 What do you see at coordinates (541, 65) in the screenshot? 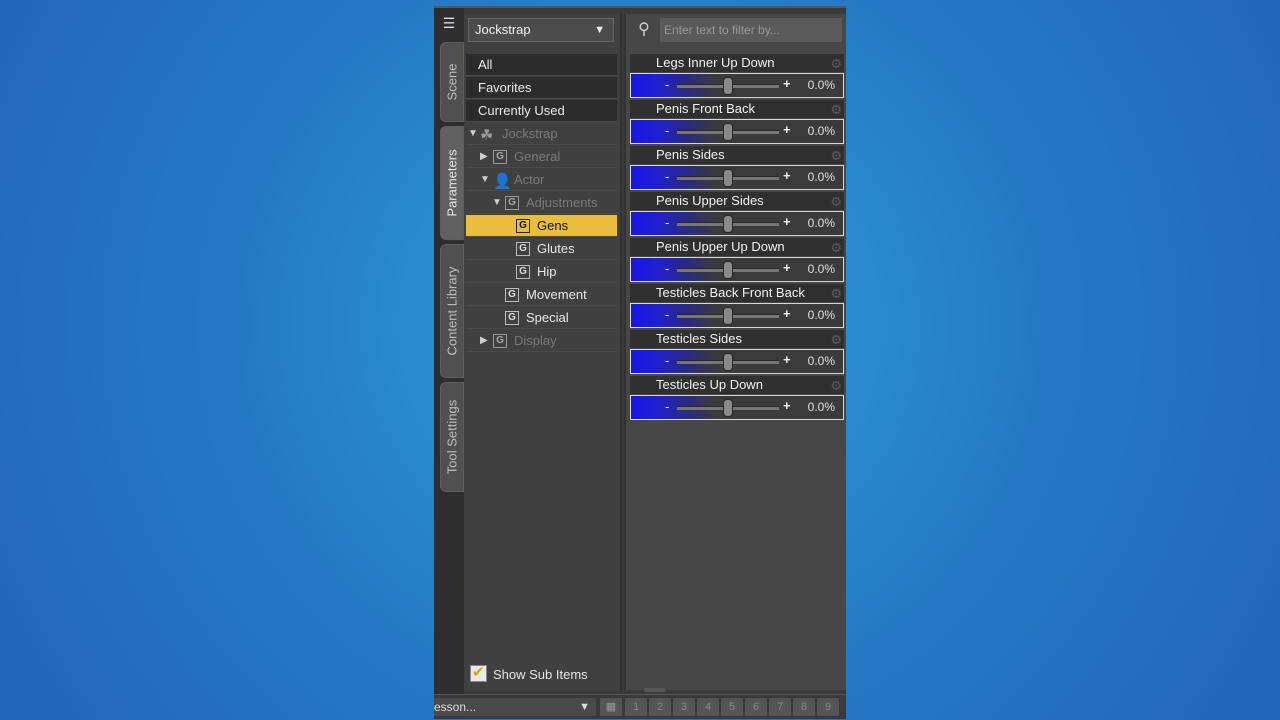
I see `group-all: All` at bounding box center [541, 65].